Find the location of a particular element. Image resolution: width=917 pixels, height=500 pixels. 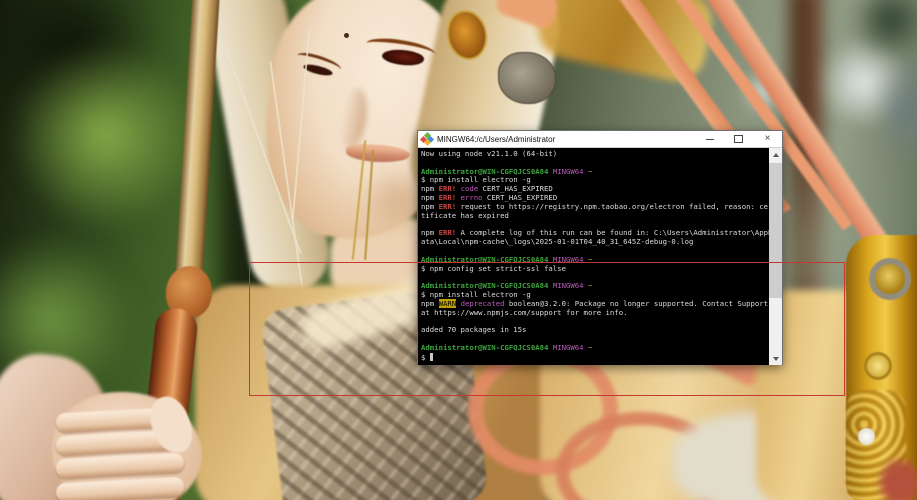

window-titlebar: MINGW64:/c/Users/Administrator × is located at coordinates (600, 139).